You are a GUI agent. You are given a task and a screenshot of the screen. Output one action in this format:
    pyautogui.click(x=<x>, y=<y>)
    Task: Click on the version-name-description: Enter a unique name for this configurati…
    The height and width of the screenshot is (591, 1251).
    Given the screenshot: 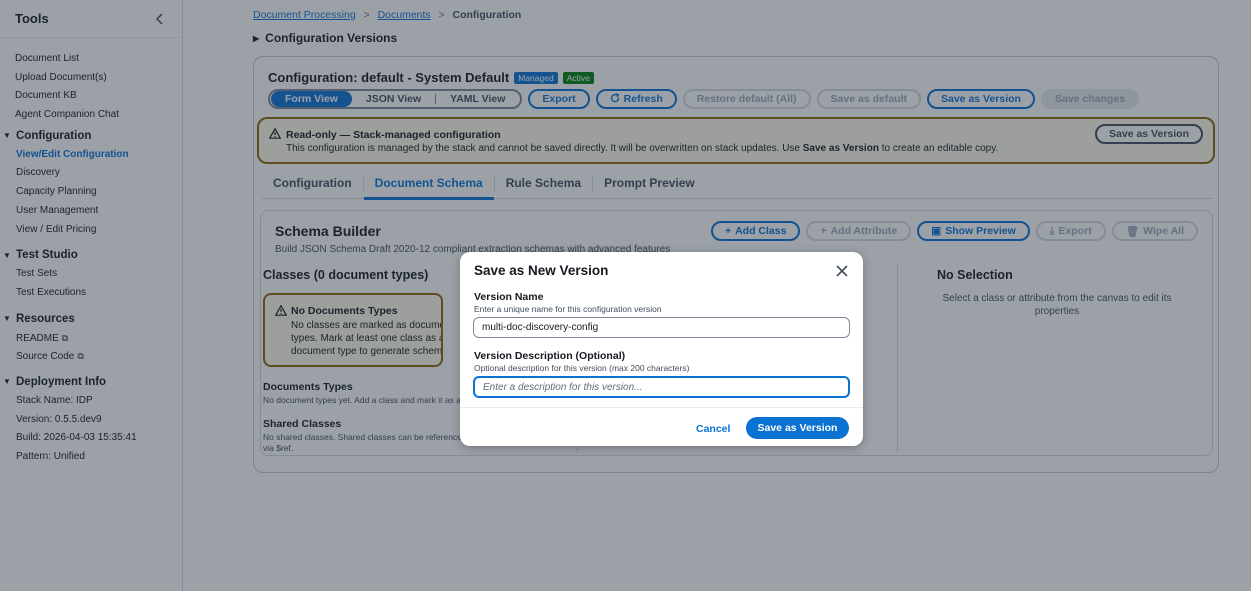 What is the action you would take?
    pyautogui.click(x=568, y=309)
    